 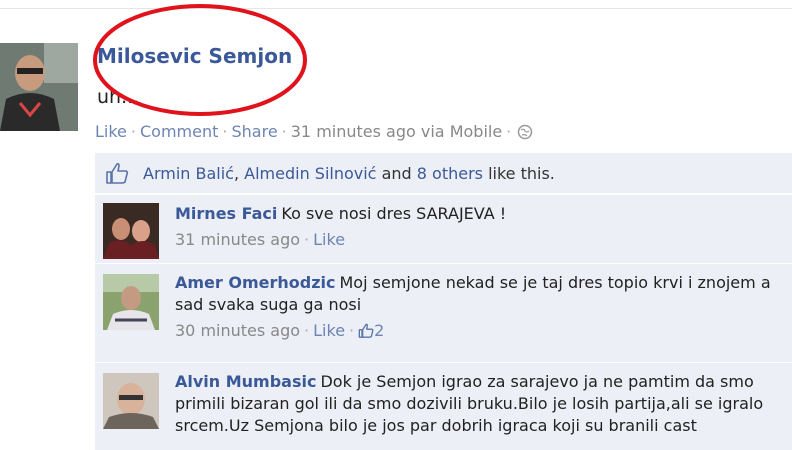 What do you see at coordinates (379, 330) in the screenshot?
I see `like-count-value: 2` at bounding box center [379, 330].